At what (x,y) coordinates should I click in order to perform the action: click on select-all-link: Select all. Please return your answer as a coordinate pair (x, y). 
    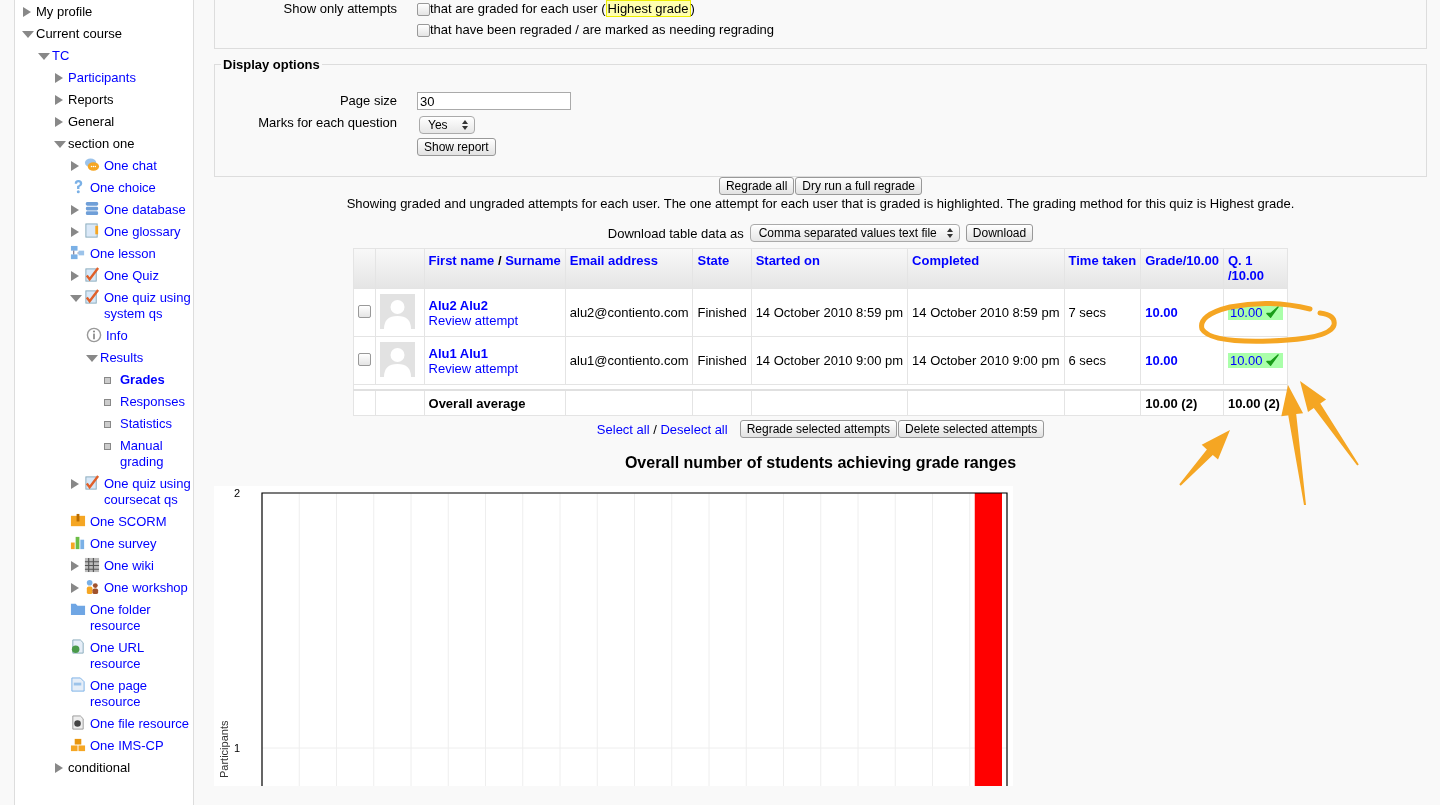
    Looking at the image, I should click on (623, 429).